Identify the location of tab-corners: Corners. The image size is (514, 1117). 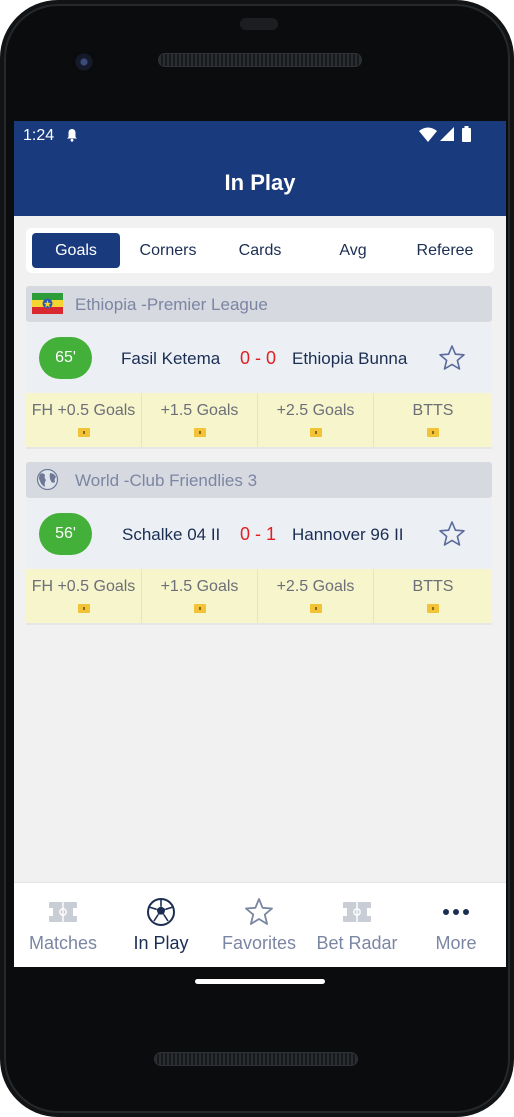
(168, 250).